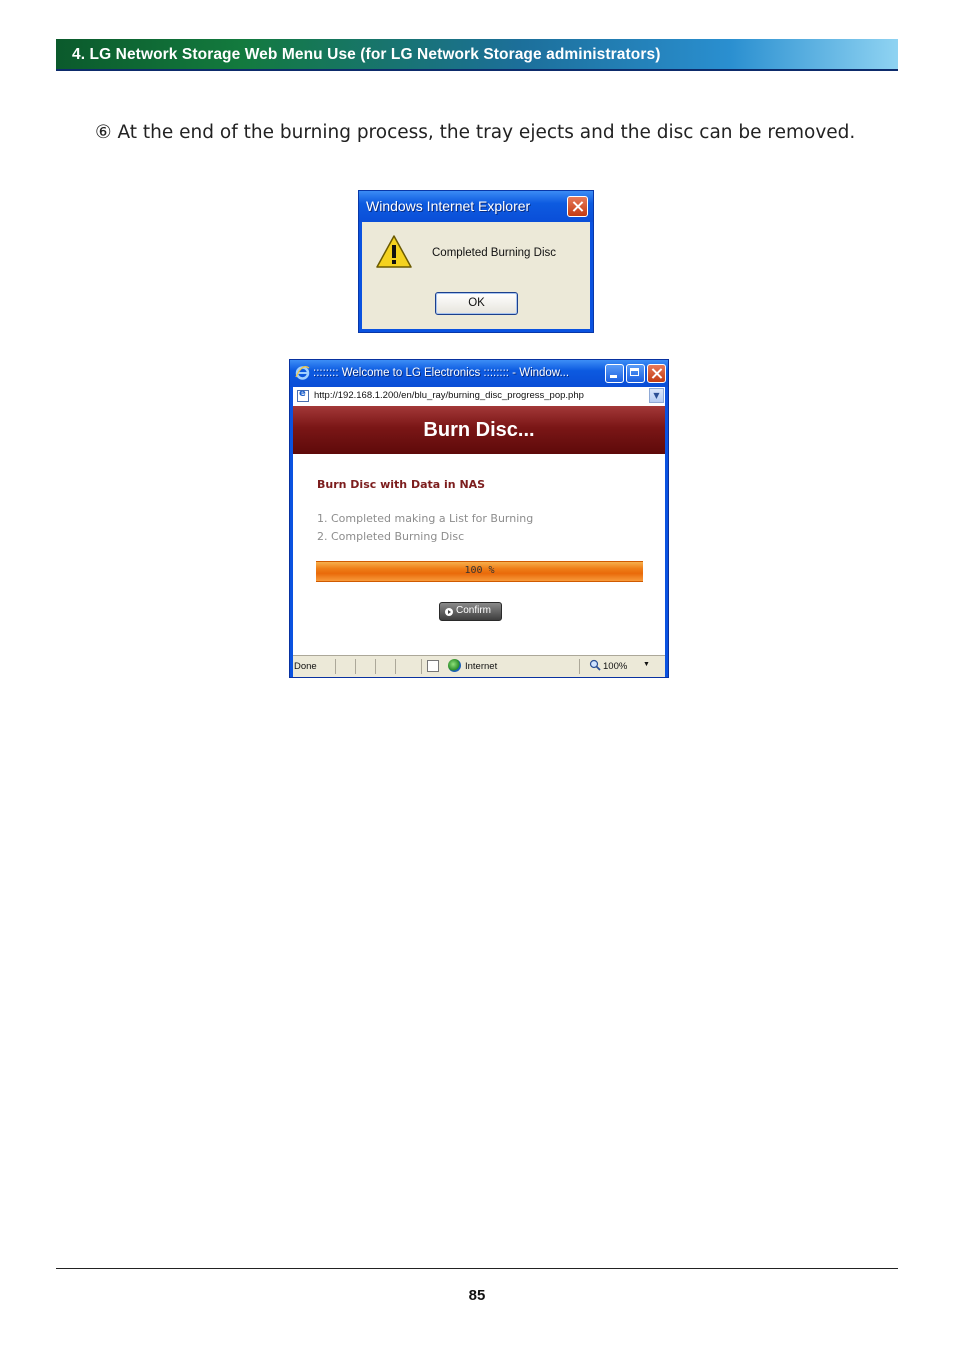 The height and width of the screenshot is (1352, 954). Describe the element at coordinates (401, 484) in the screenshot. I see `burn-subheading: Burn Disc with Data in NAS` at that location.